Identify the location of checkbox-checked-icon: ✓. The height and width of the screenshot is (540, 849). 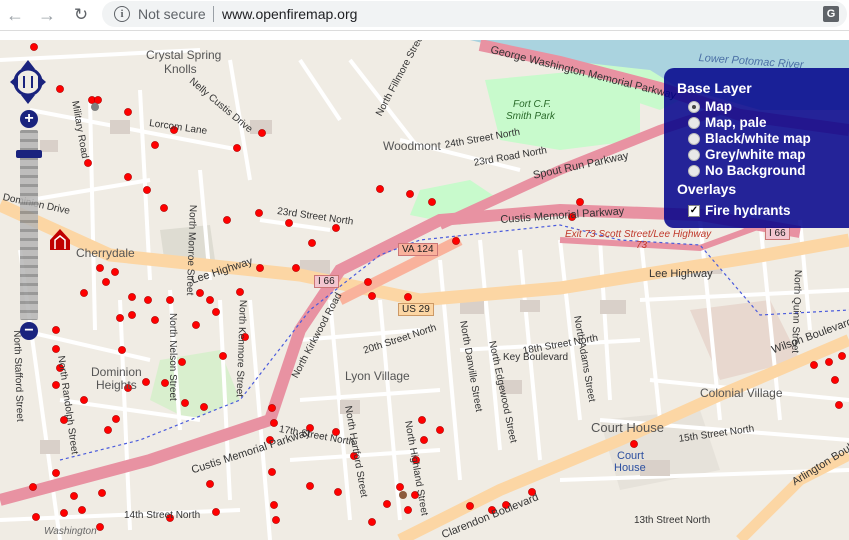
(694, 211).